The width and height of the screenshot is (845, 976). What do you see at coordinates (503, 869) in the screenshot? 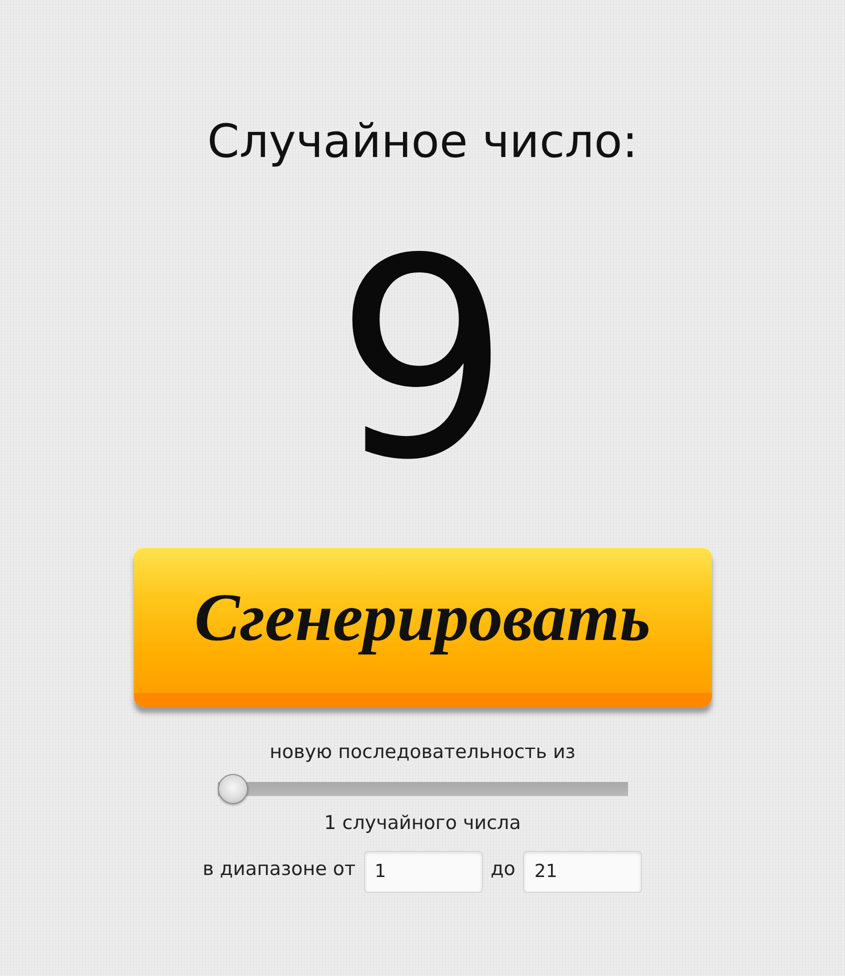
I see `range-to-label: до` at bounding box center [503, 869].